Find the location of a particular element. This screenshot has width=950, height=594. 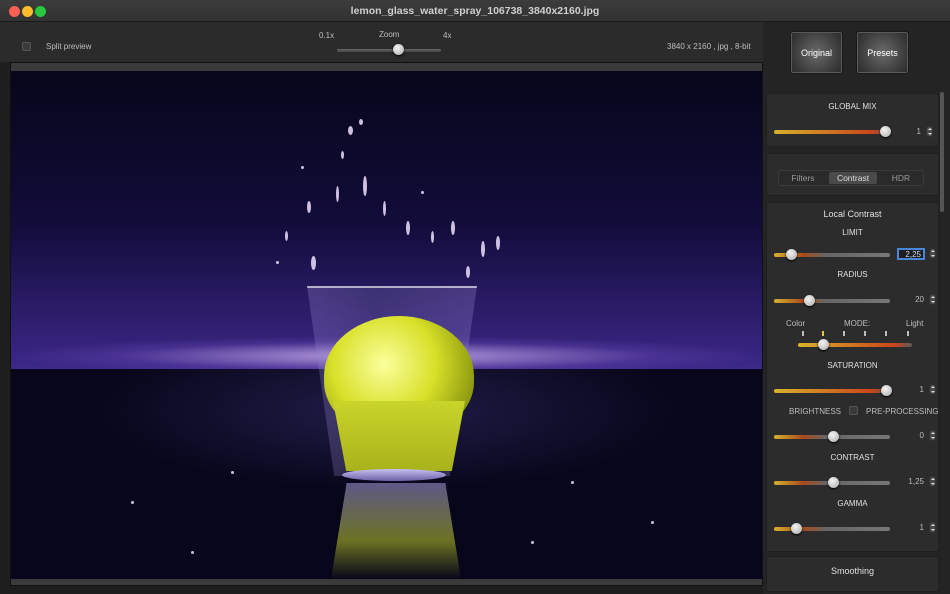

tab-contrast: Contrast is located at coordinates (853, 178).